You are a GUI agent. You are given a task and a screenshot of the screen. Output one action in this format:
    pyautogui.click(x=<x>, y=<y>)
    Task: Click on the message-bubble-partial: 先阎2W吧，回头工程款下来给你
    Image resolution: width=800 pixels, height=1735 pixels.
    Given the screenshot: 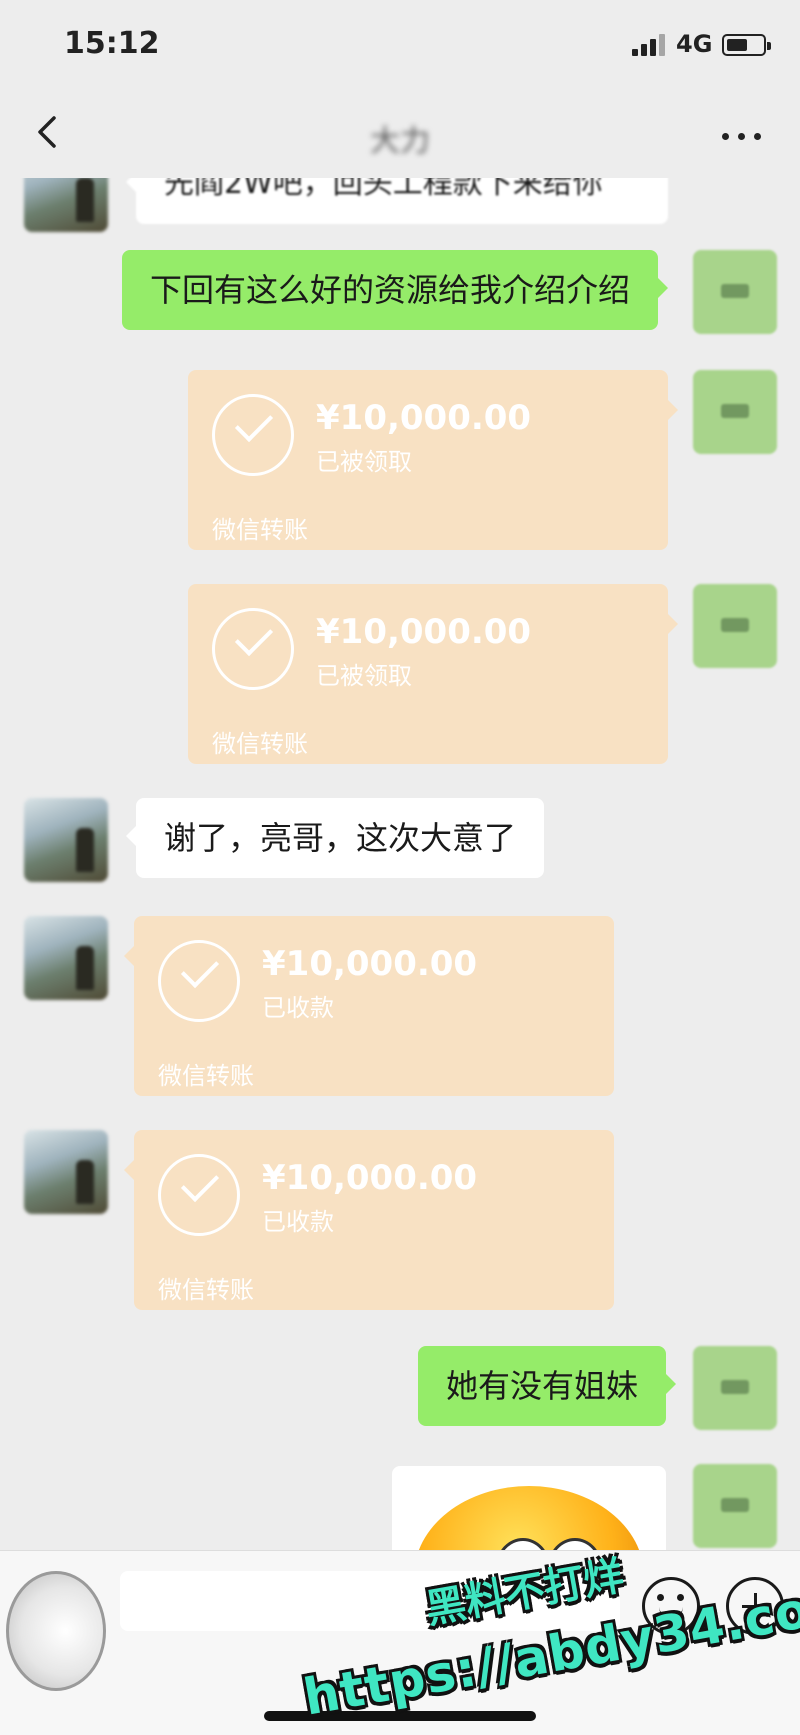 What is the action you would take?
    pyautogui.click(x=397, y=201)
    